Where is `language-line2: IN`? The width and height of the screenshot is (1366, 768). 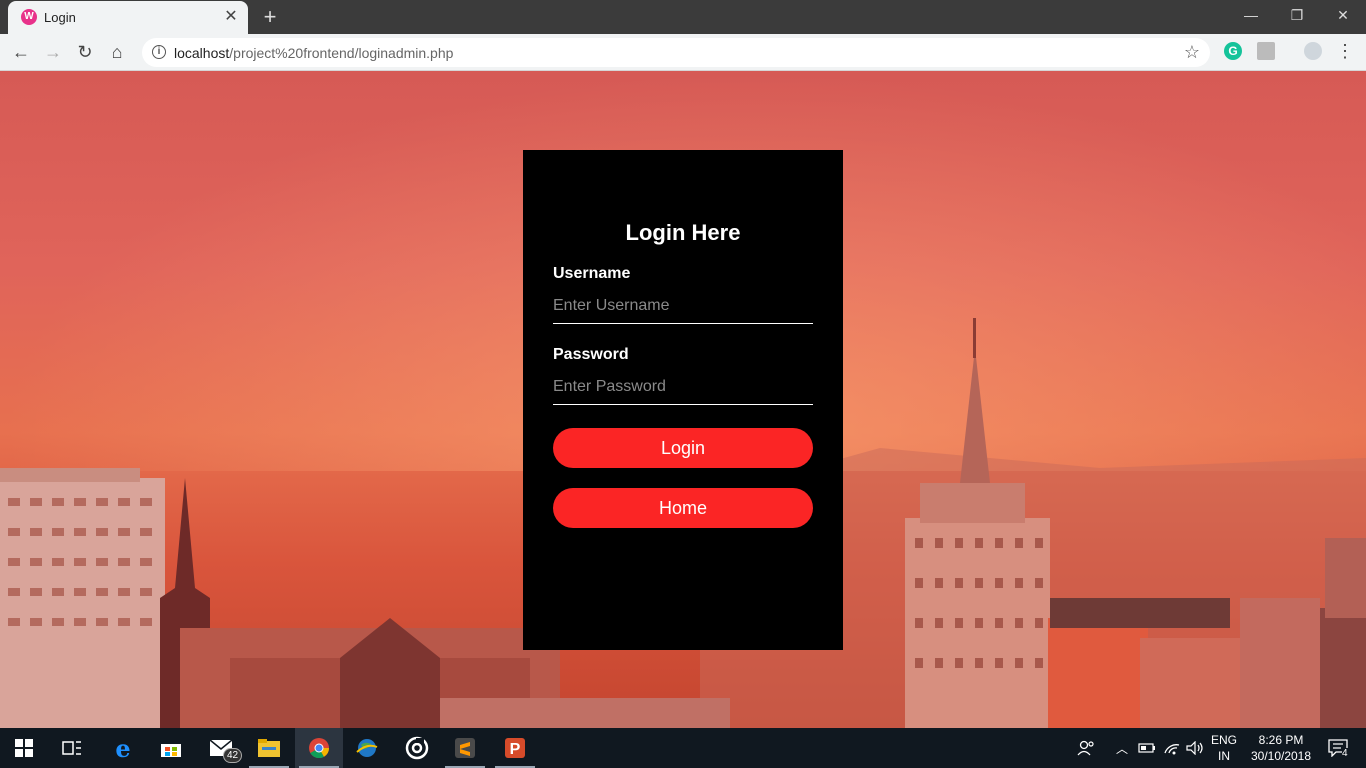 language-line2: IN is located at coordinates (1224, 756).